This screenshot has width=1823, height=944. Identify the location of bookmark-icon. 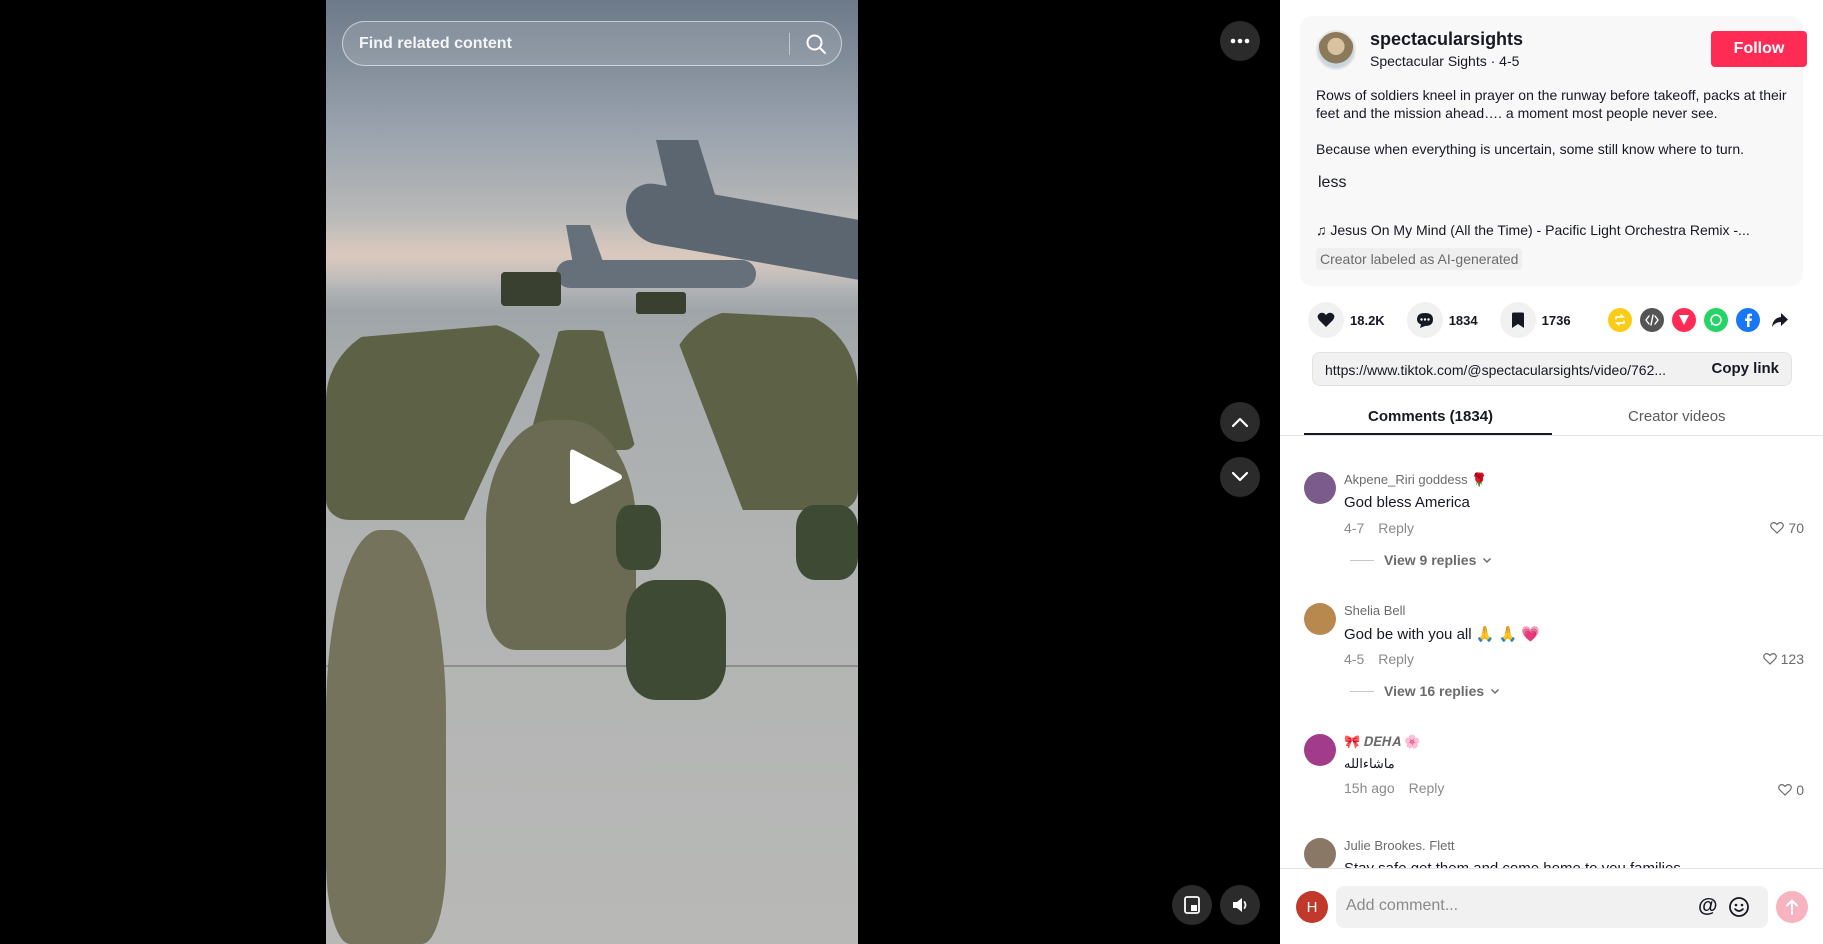
(1517, 320).